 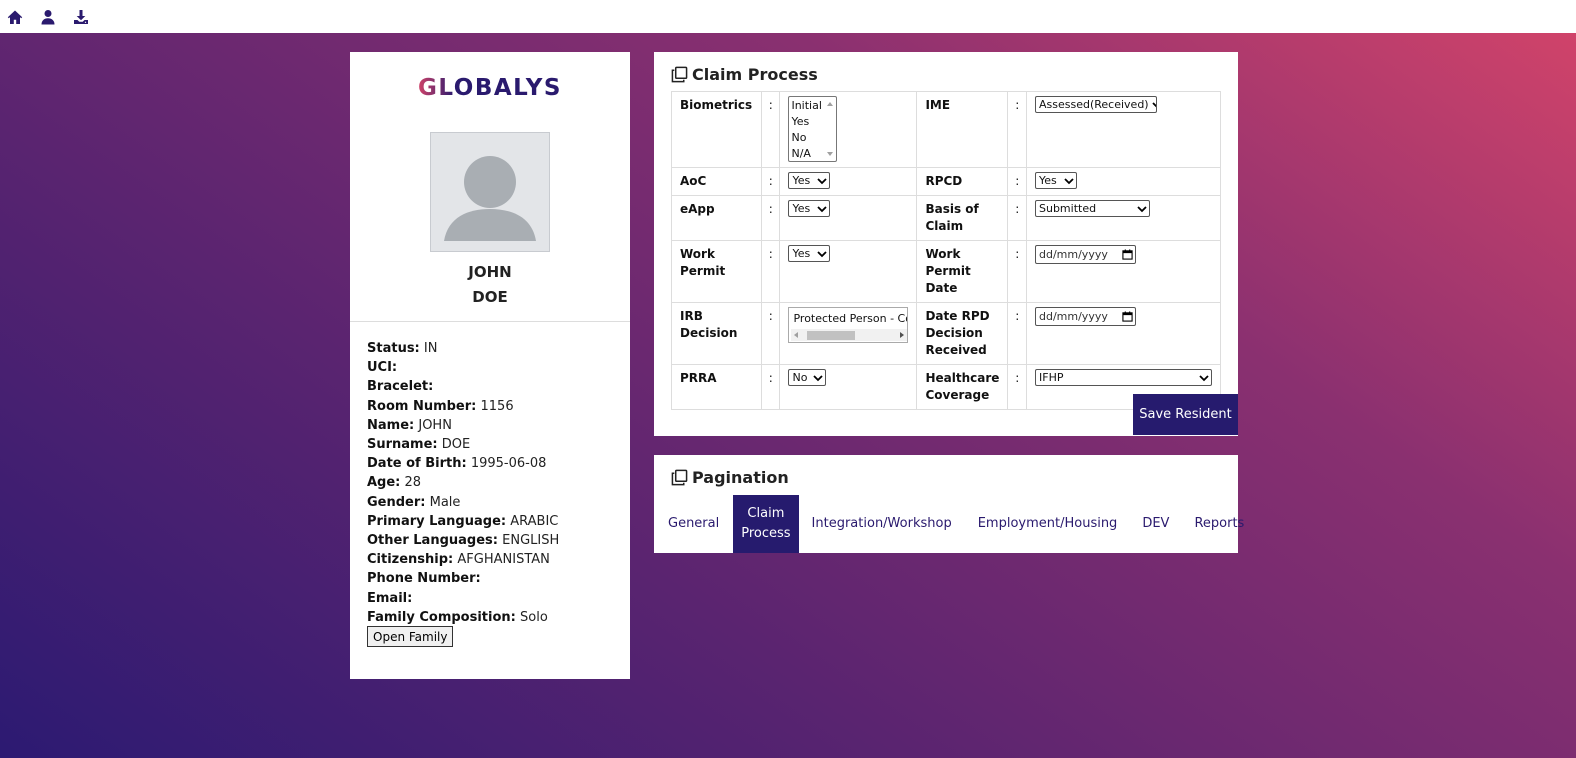 I want to click on profile-field-value: DOE, so click(x=456, y=445).